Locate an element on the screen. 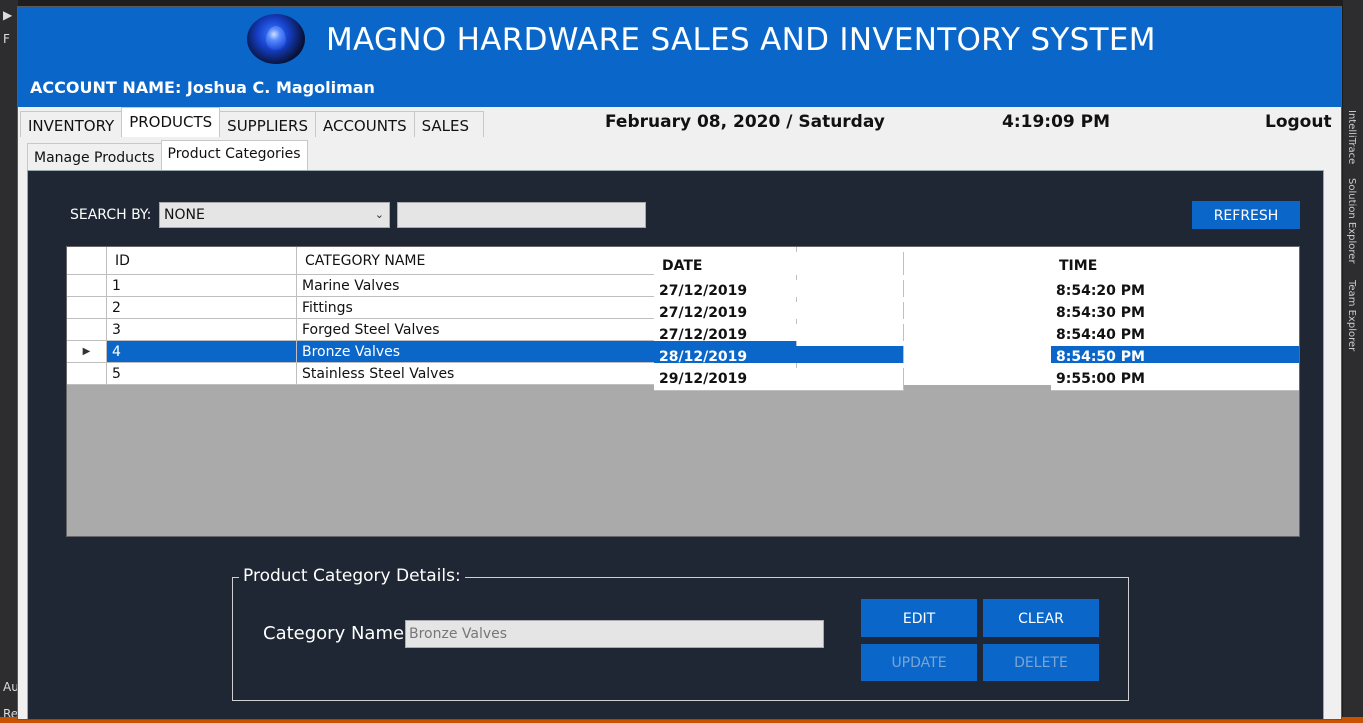 Image resolution: width=1363 pixels, height=723 pixels. tab-product-categories: Product Categories is located at coordinates (234, 155).